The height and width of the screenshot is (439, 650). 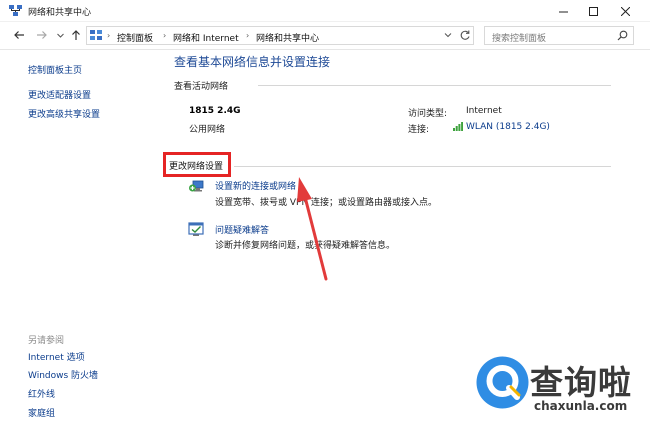 I want to click on recent-dropdown-icon, so click(x=60, y=35).